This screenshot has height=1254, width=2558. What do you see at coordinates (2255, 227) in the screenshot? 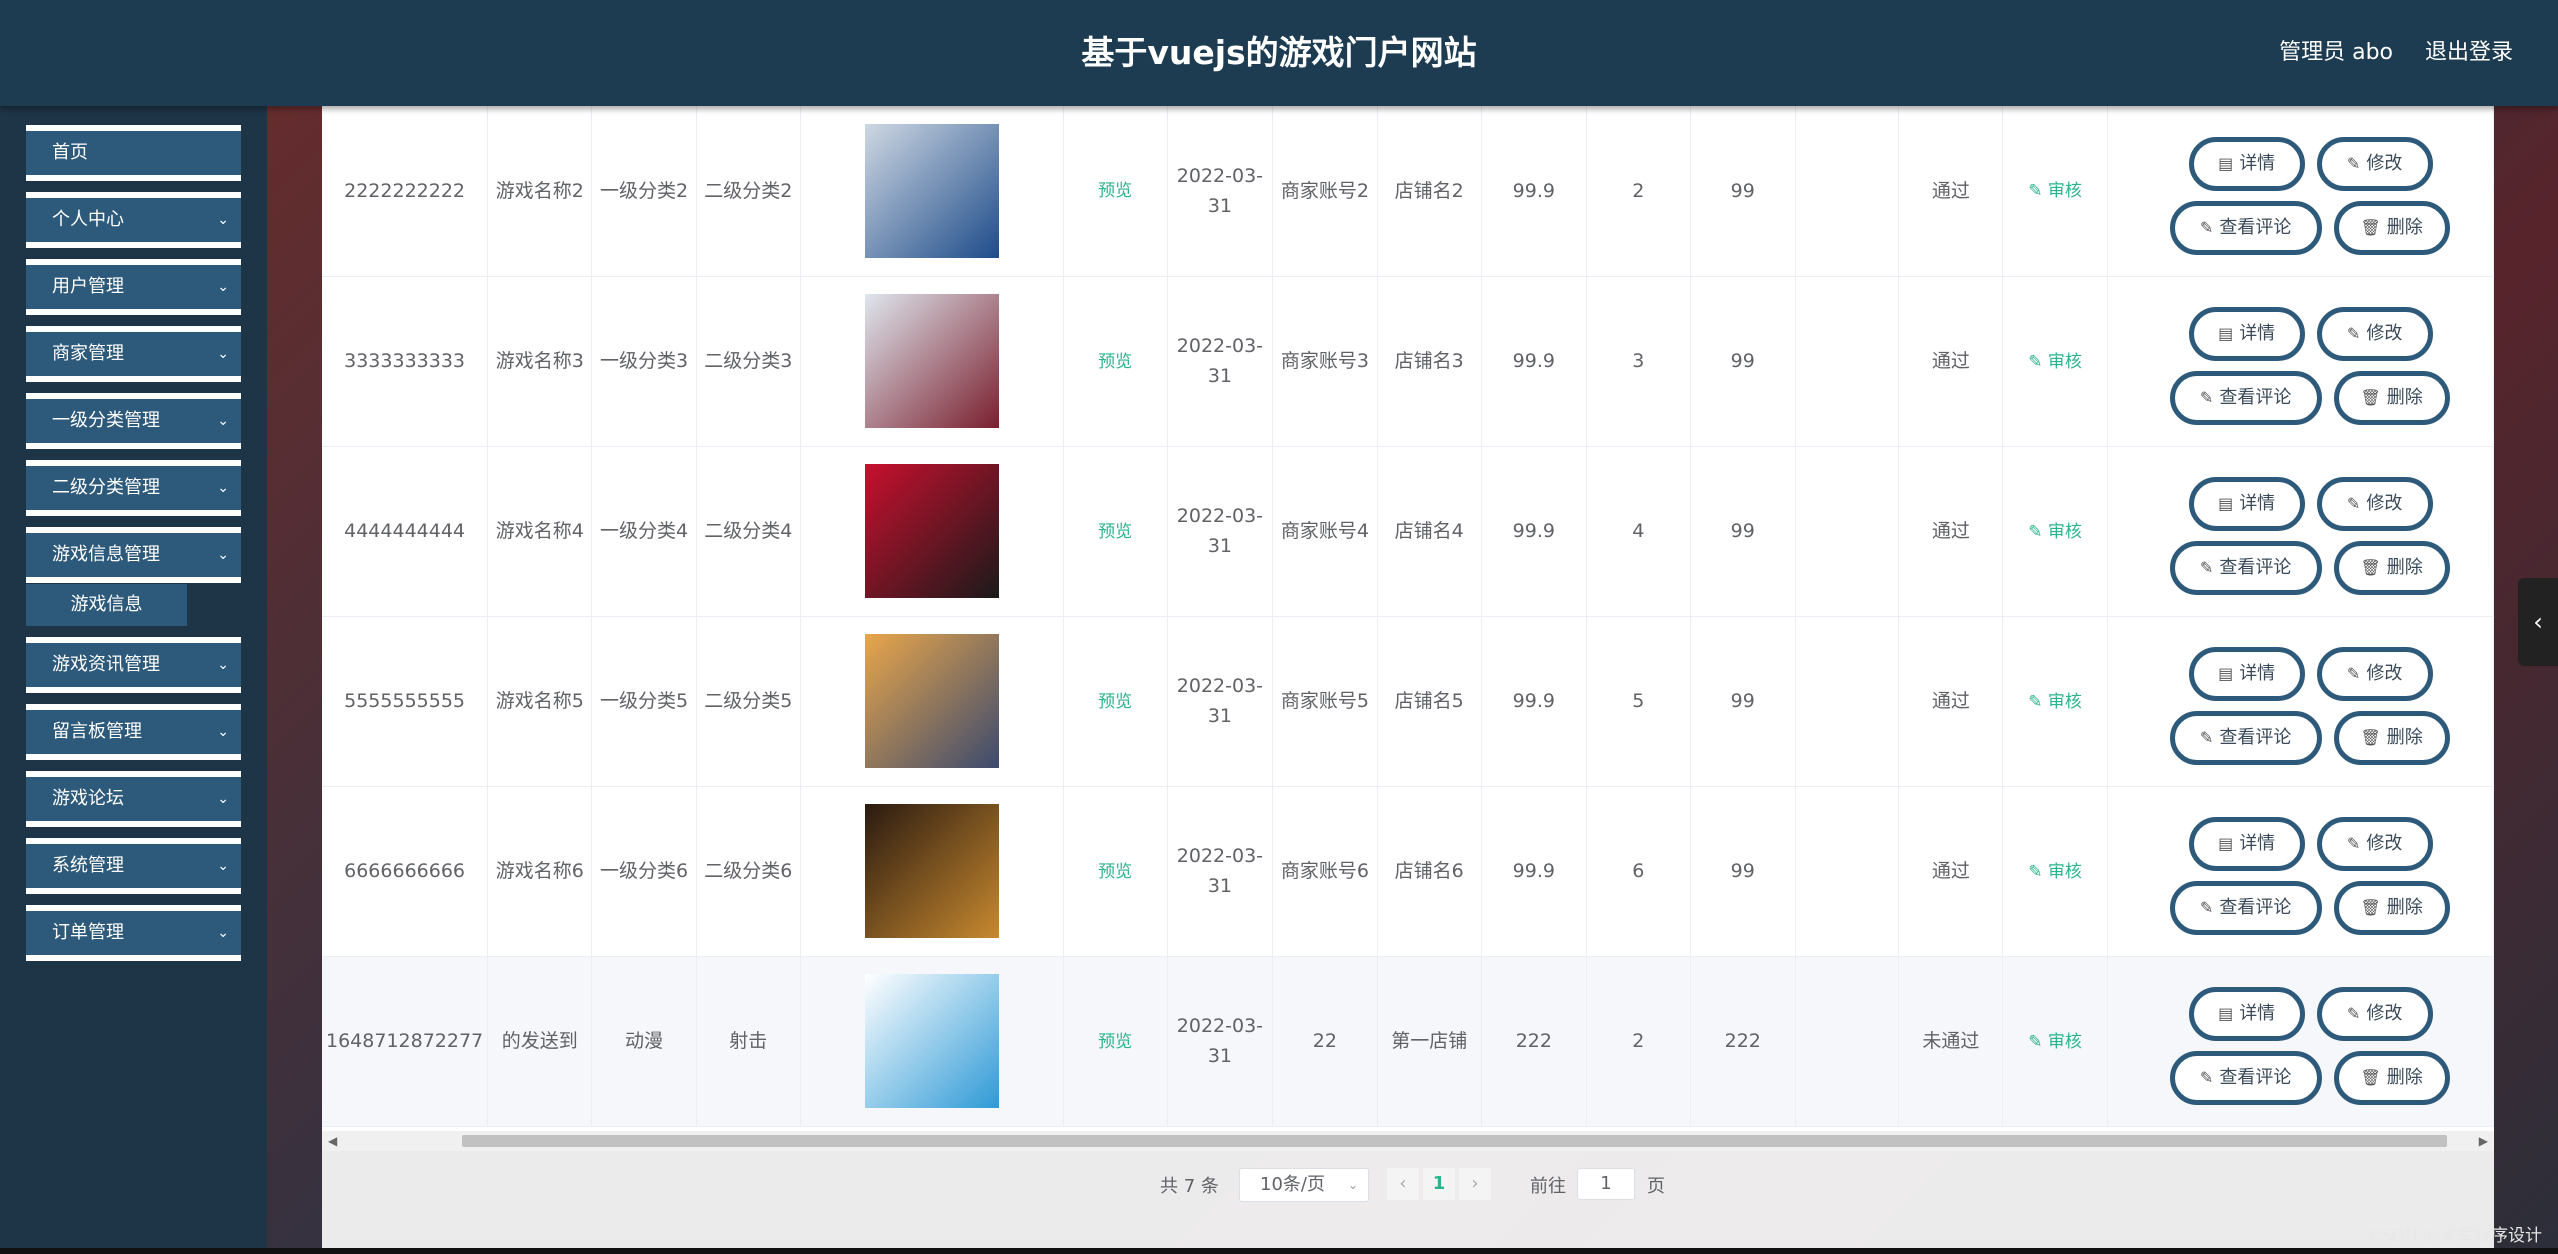
I see `view-comments-label: 查看评论` at bounding box center [2255, 227].